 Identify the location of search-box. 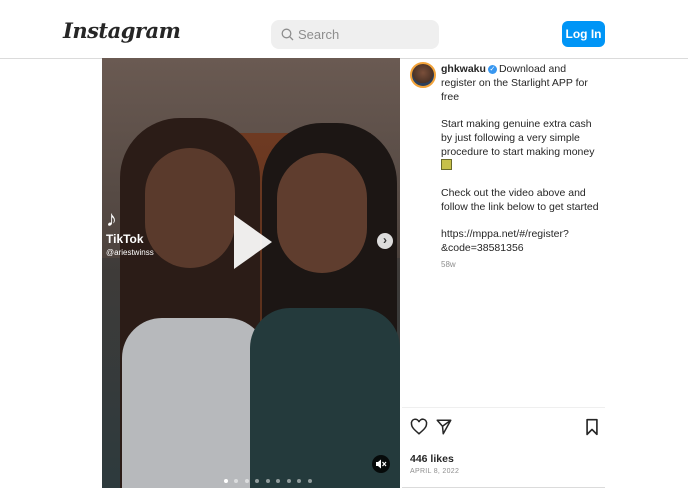
(355, 34).